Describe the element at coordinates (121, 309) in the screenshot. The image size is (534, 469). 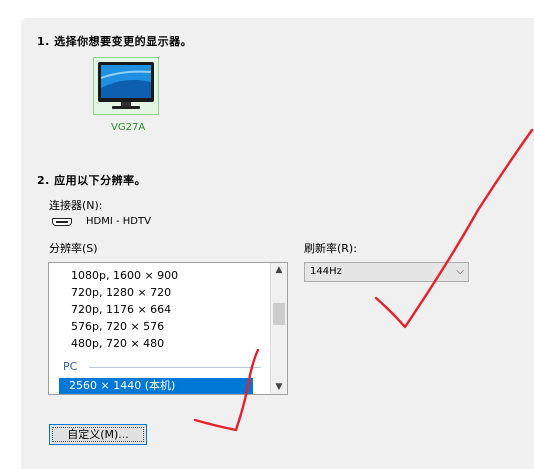
I see `list-item: 720p, 1176 × 664` at that location.